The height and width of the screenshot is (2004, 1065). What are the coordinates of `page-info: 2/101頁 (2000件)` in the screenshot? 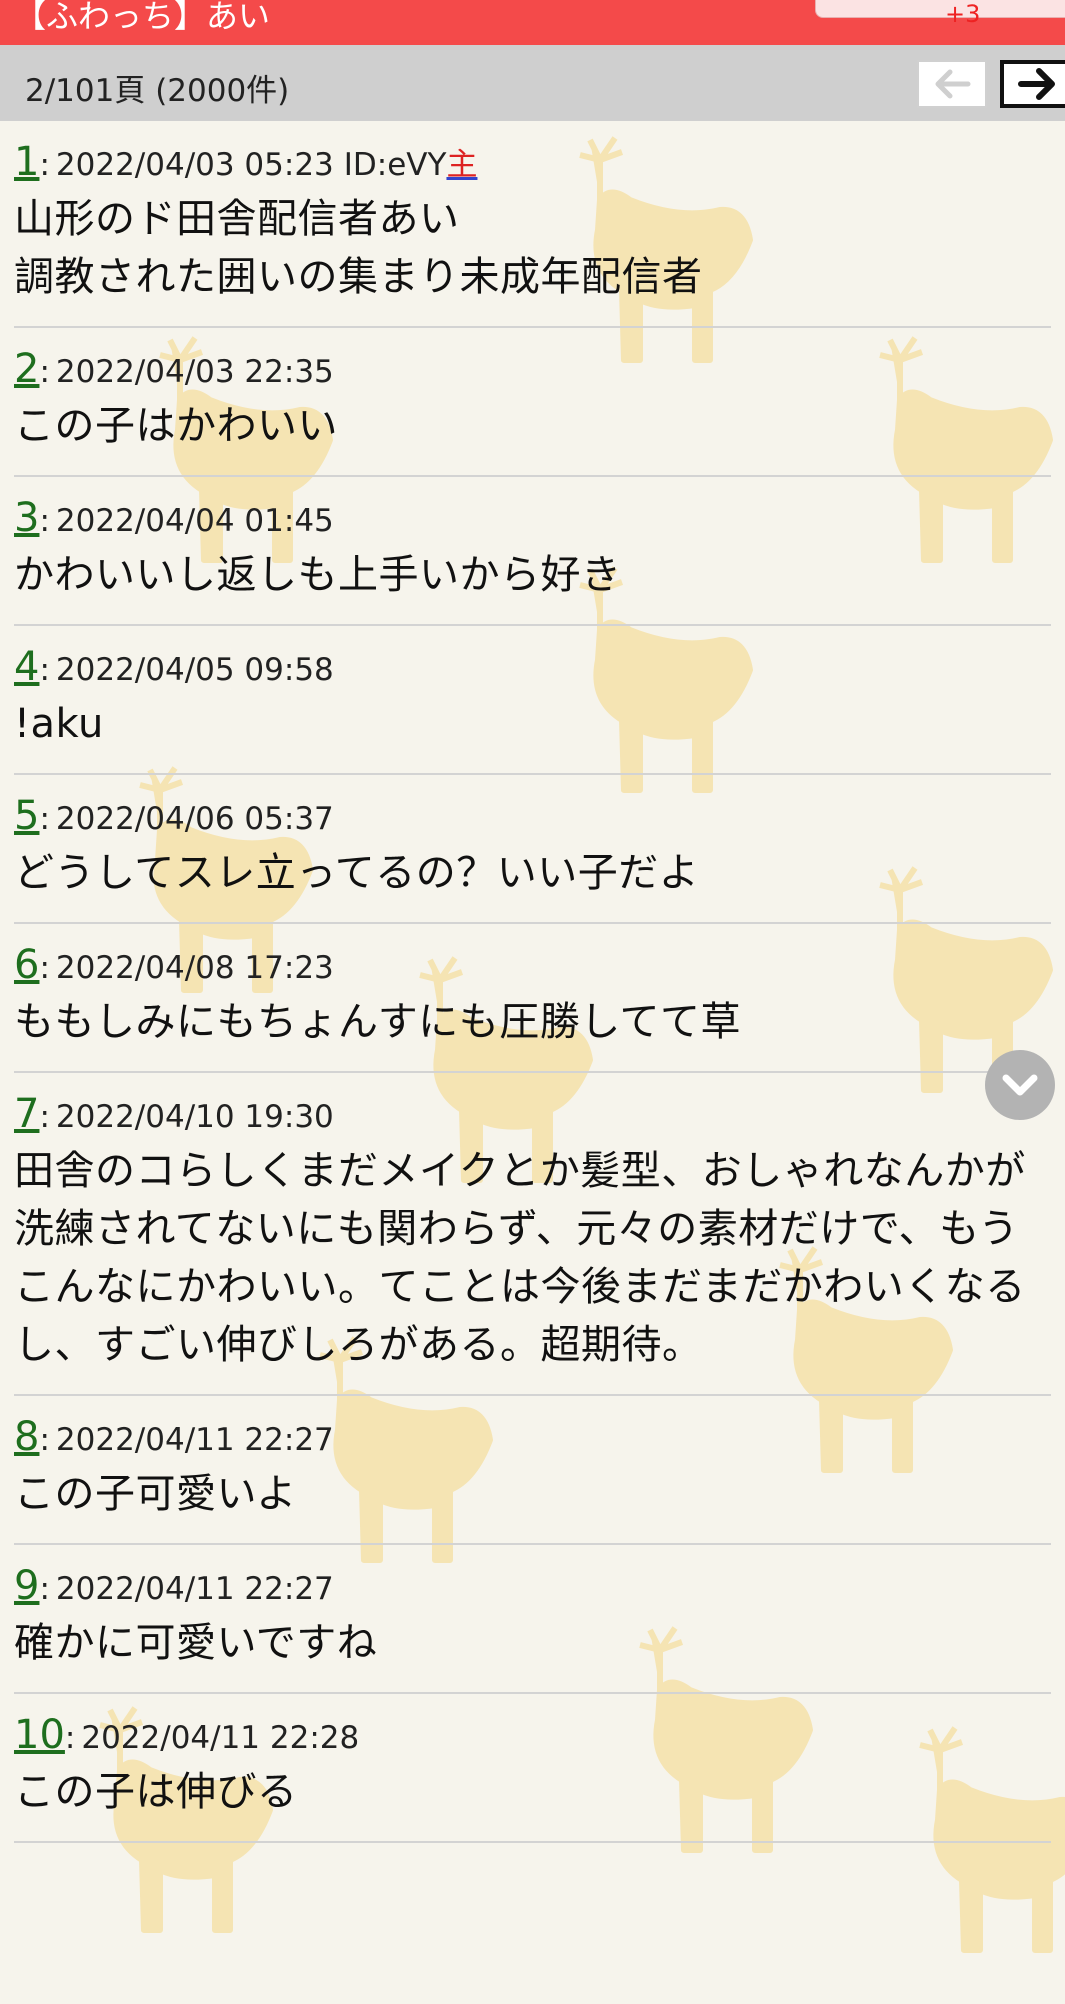 It's located at (157, 91).